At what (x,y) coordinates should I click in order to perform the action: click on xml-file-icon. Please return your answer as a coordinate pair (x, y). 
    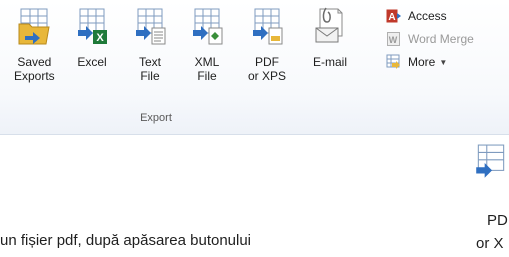
    Looking at the image, I should click on (208, 26).